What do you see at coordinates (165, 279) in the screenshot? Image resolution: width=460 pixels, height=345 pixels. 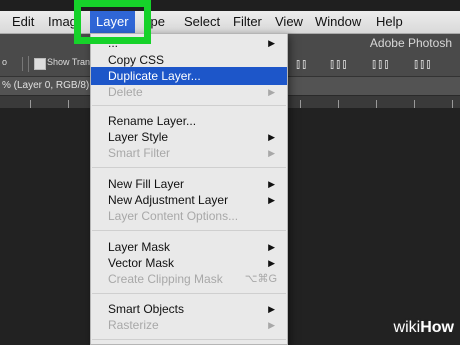 I see `menu-item-label: Create Clipping Mask` at bounding box center [165, 279].